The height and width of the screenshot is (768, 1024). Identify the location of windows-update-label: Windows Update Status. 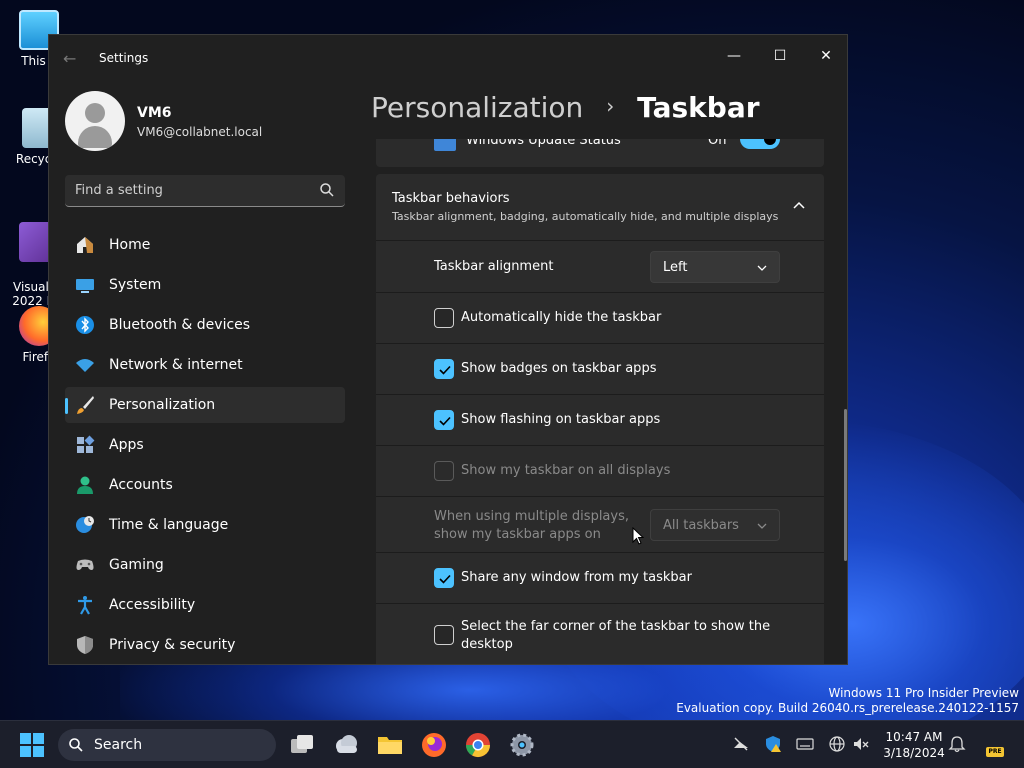
(543, 143).